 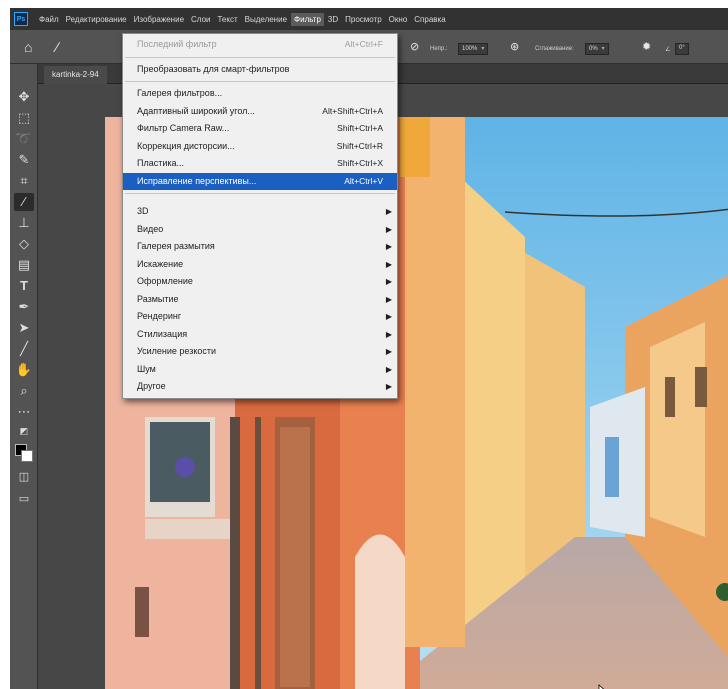 What do you see at coordinates (24, 370) in the screenshot?
I see `hand-tool-icon: ✋` at bounding box center [24, 370].